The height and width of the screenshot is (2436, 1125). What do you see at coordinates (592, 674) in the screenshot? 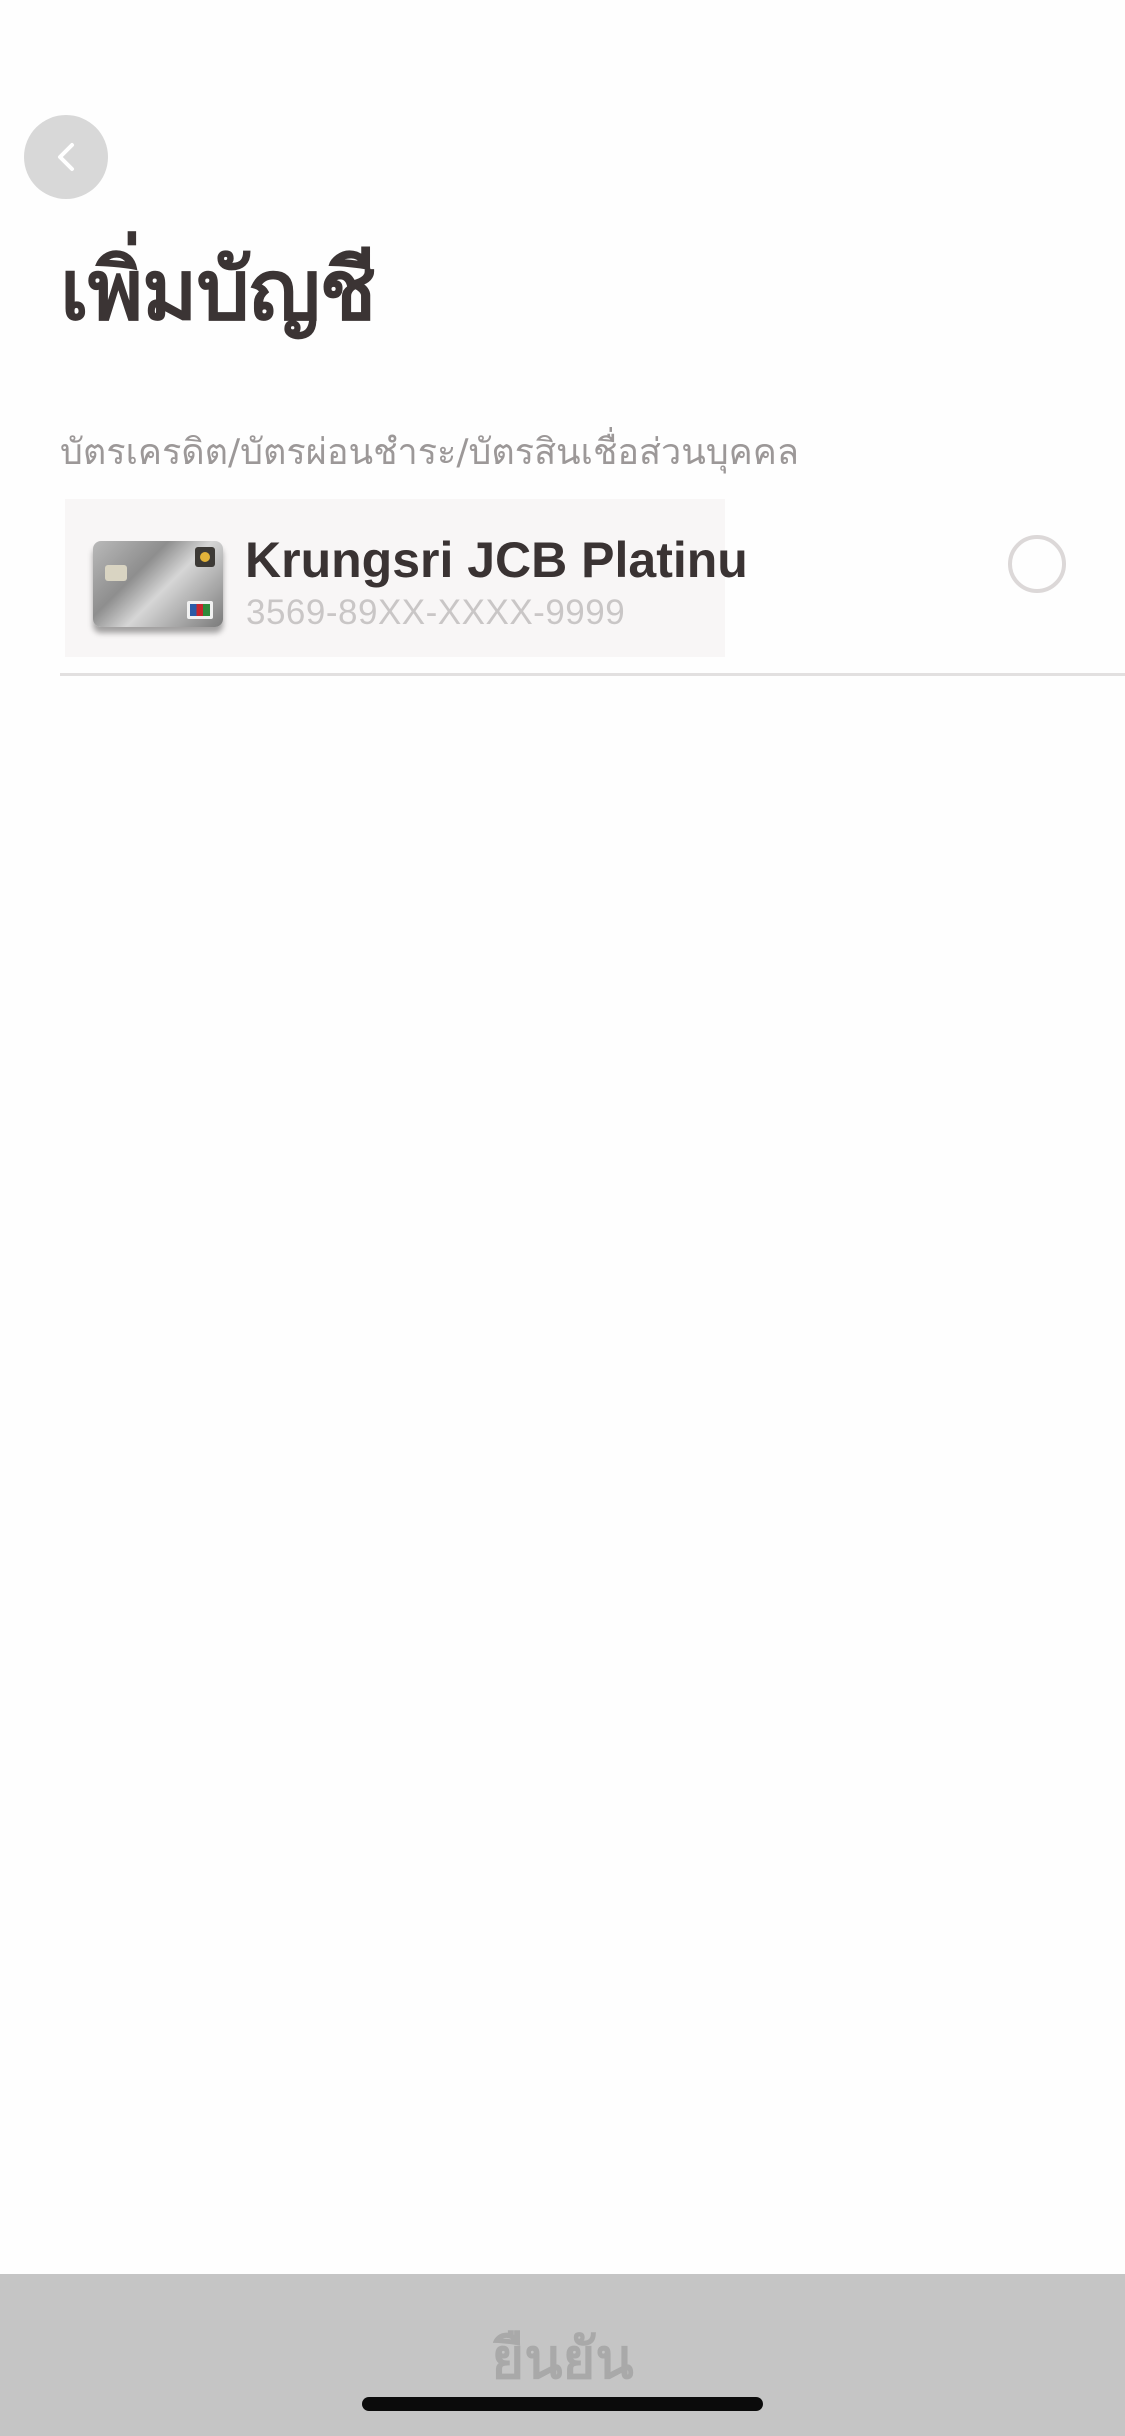
I see `divider` at bounding box center [592, 674].